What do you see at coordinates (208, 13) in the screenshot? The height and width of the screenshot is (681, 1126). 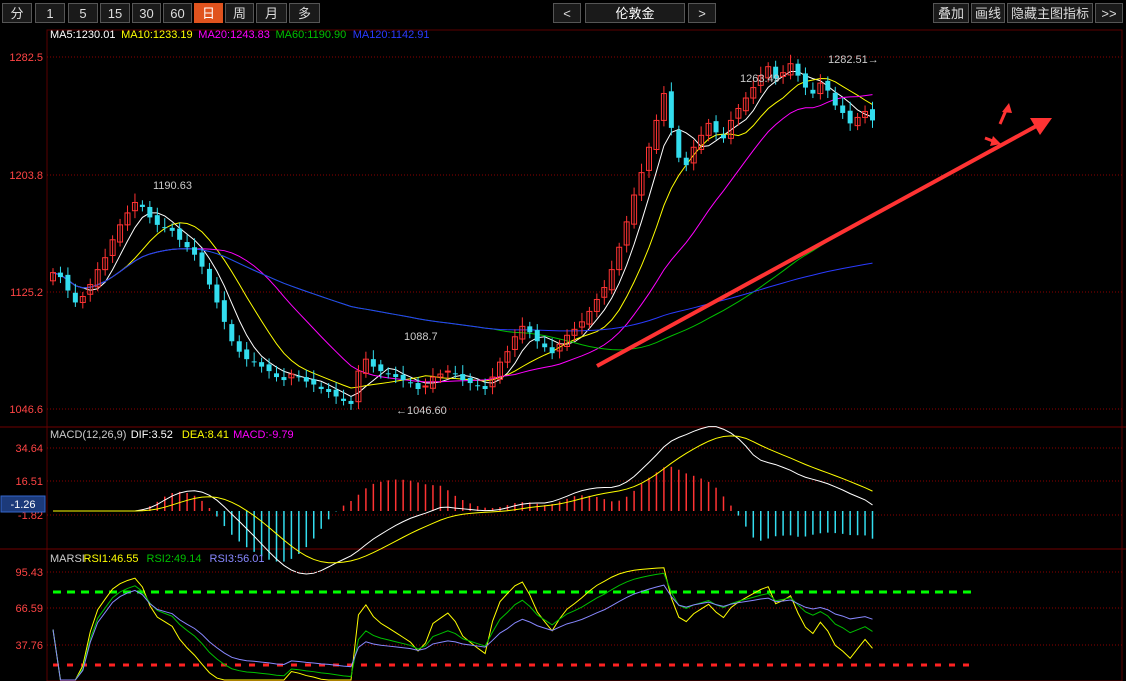 I see `period-button-6: 日` at bounding box center [208, 13].